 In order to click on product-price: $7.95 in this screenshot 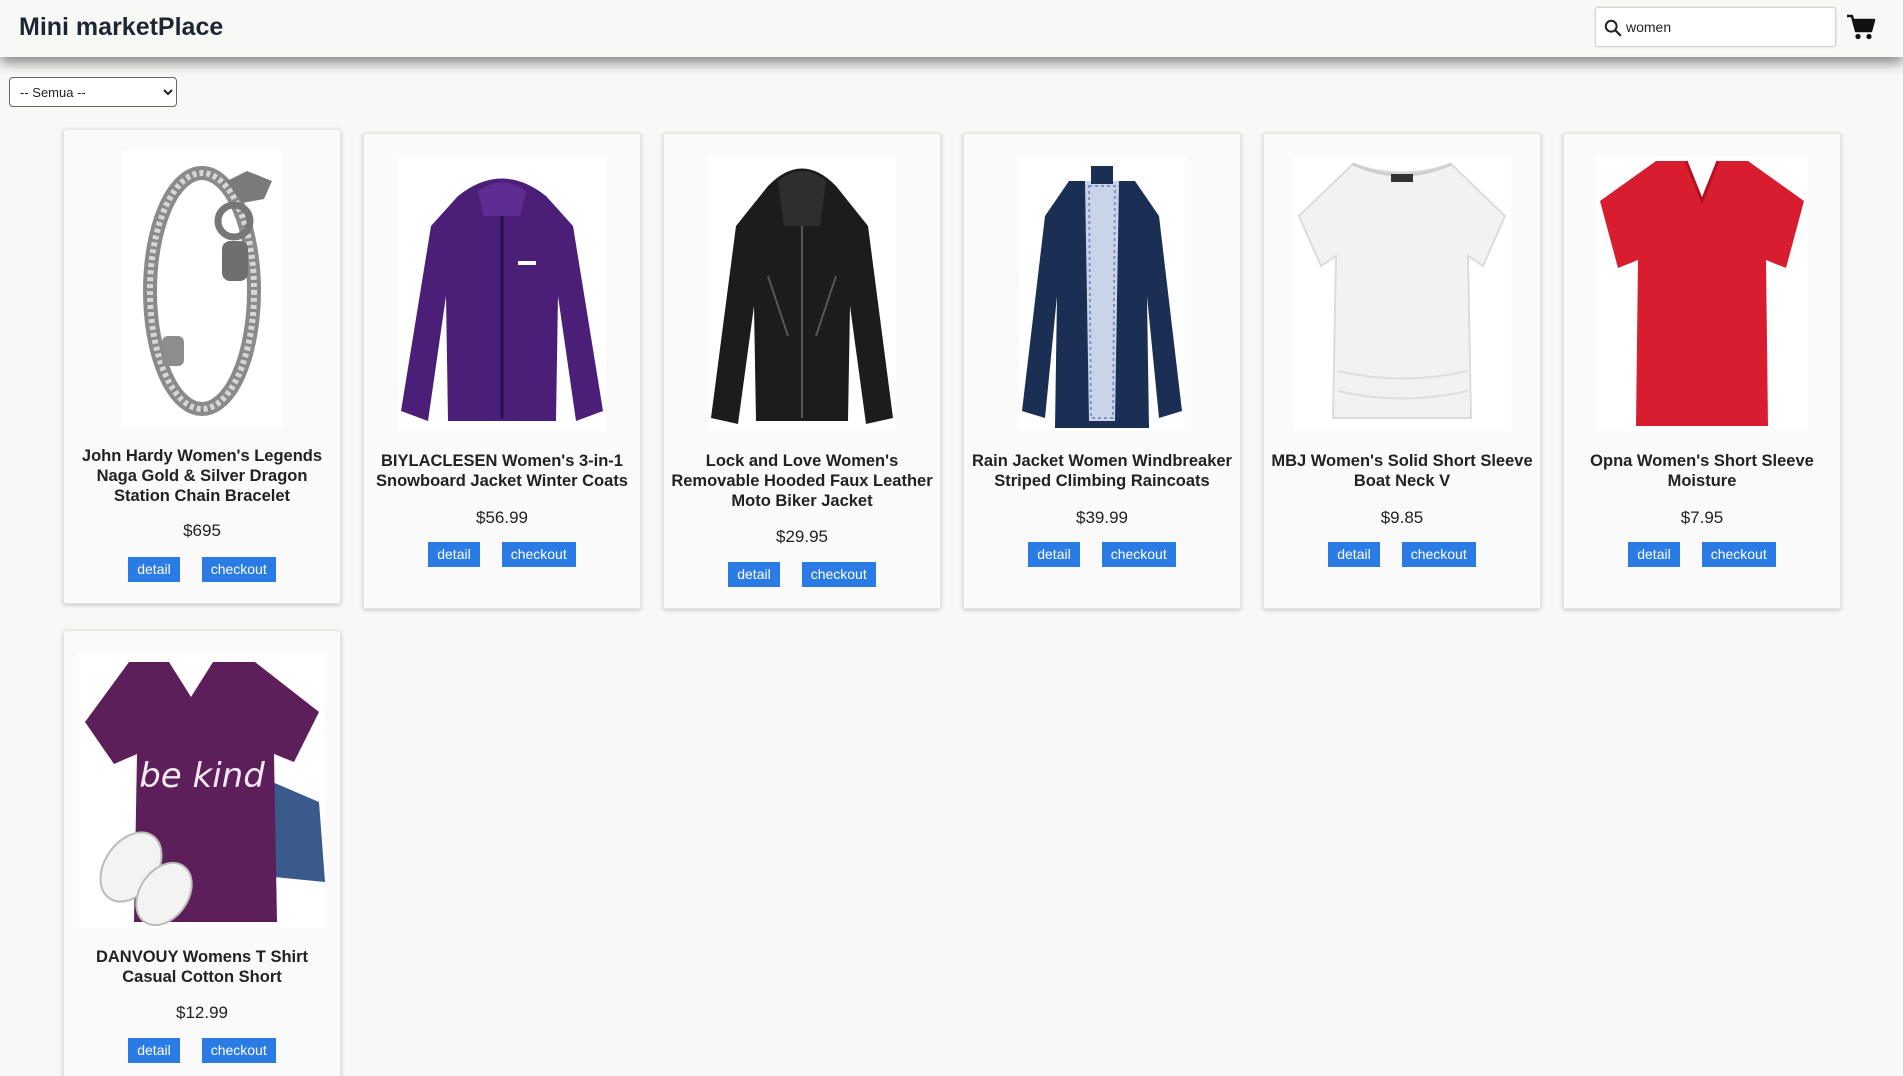, I will do `click(1702, 517)`.